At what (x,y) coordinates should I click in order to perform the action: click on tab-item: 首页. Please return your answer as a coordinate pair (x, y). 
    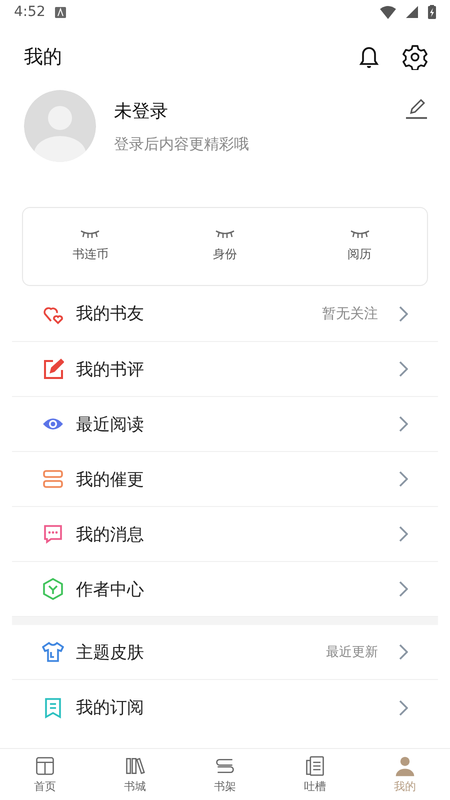
    Looking at the image, I should click on (45, 774).